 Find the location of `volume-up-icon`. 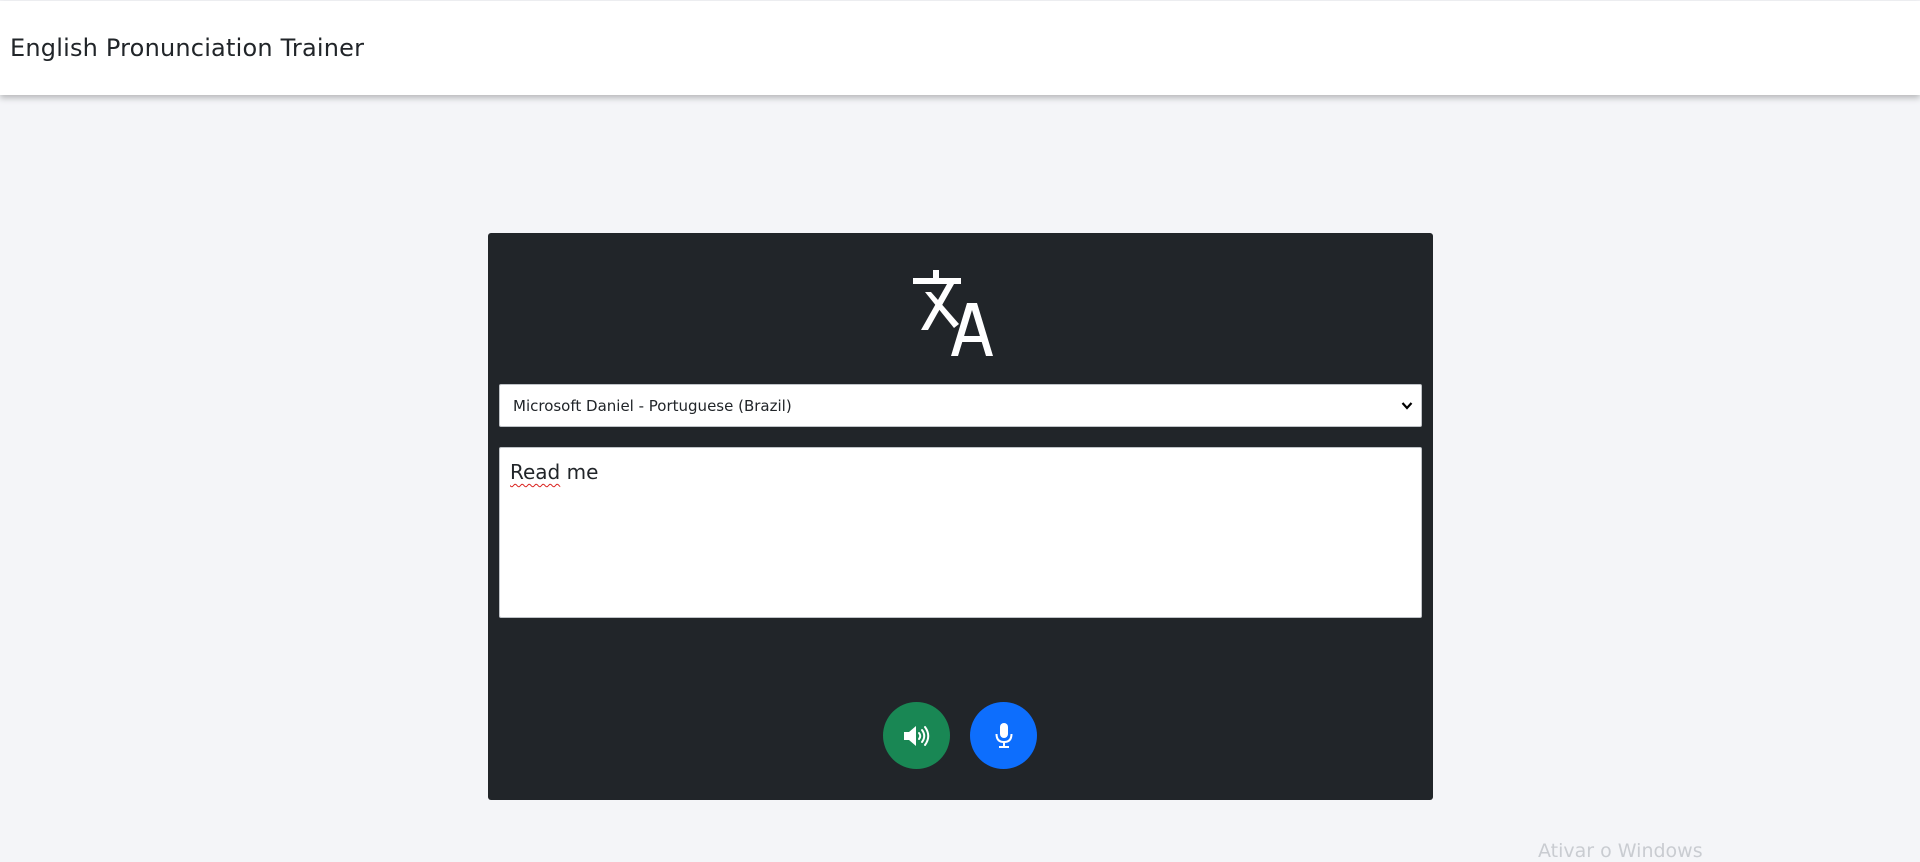

volume-up-icon is located at coordinates (916, 735).